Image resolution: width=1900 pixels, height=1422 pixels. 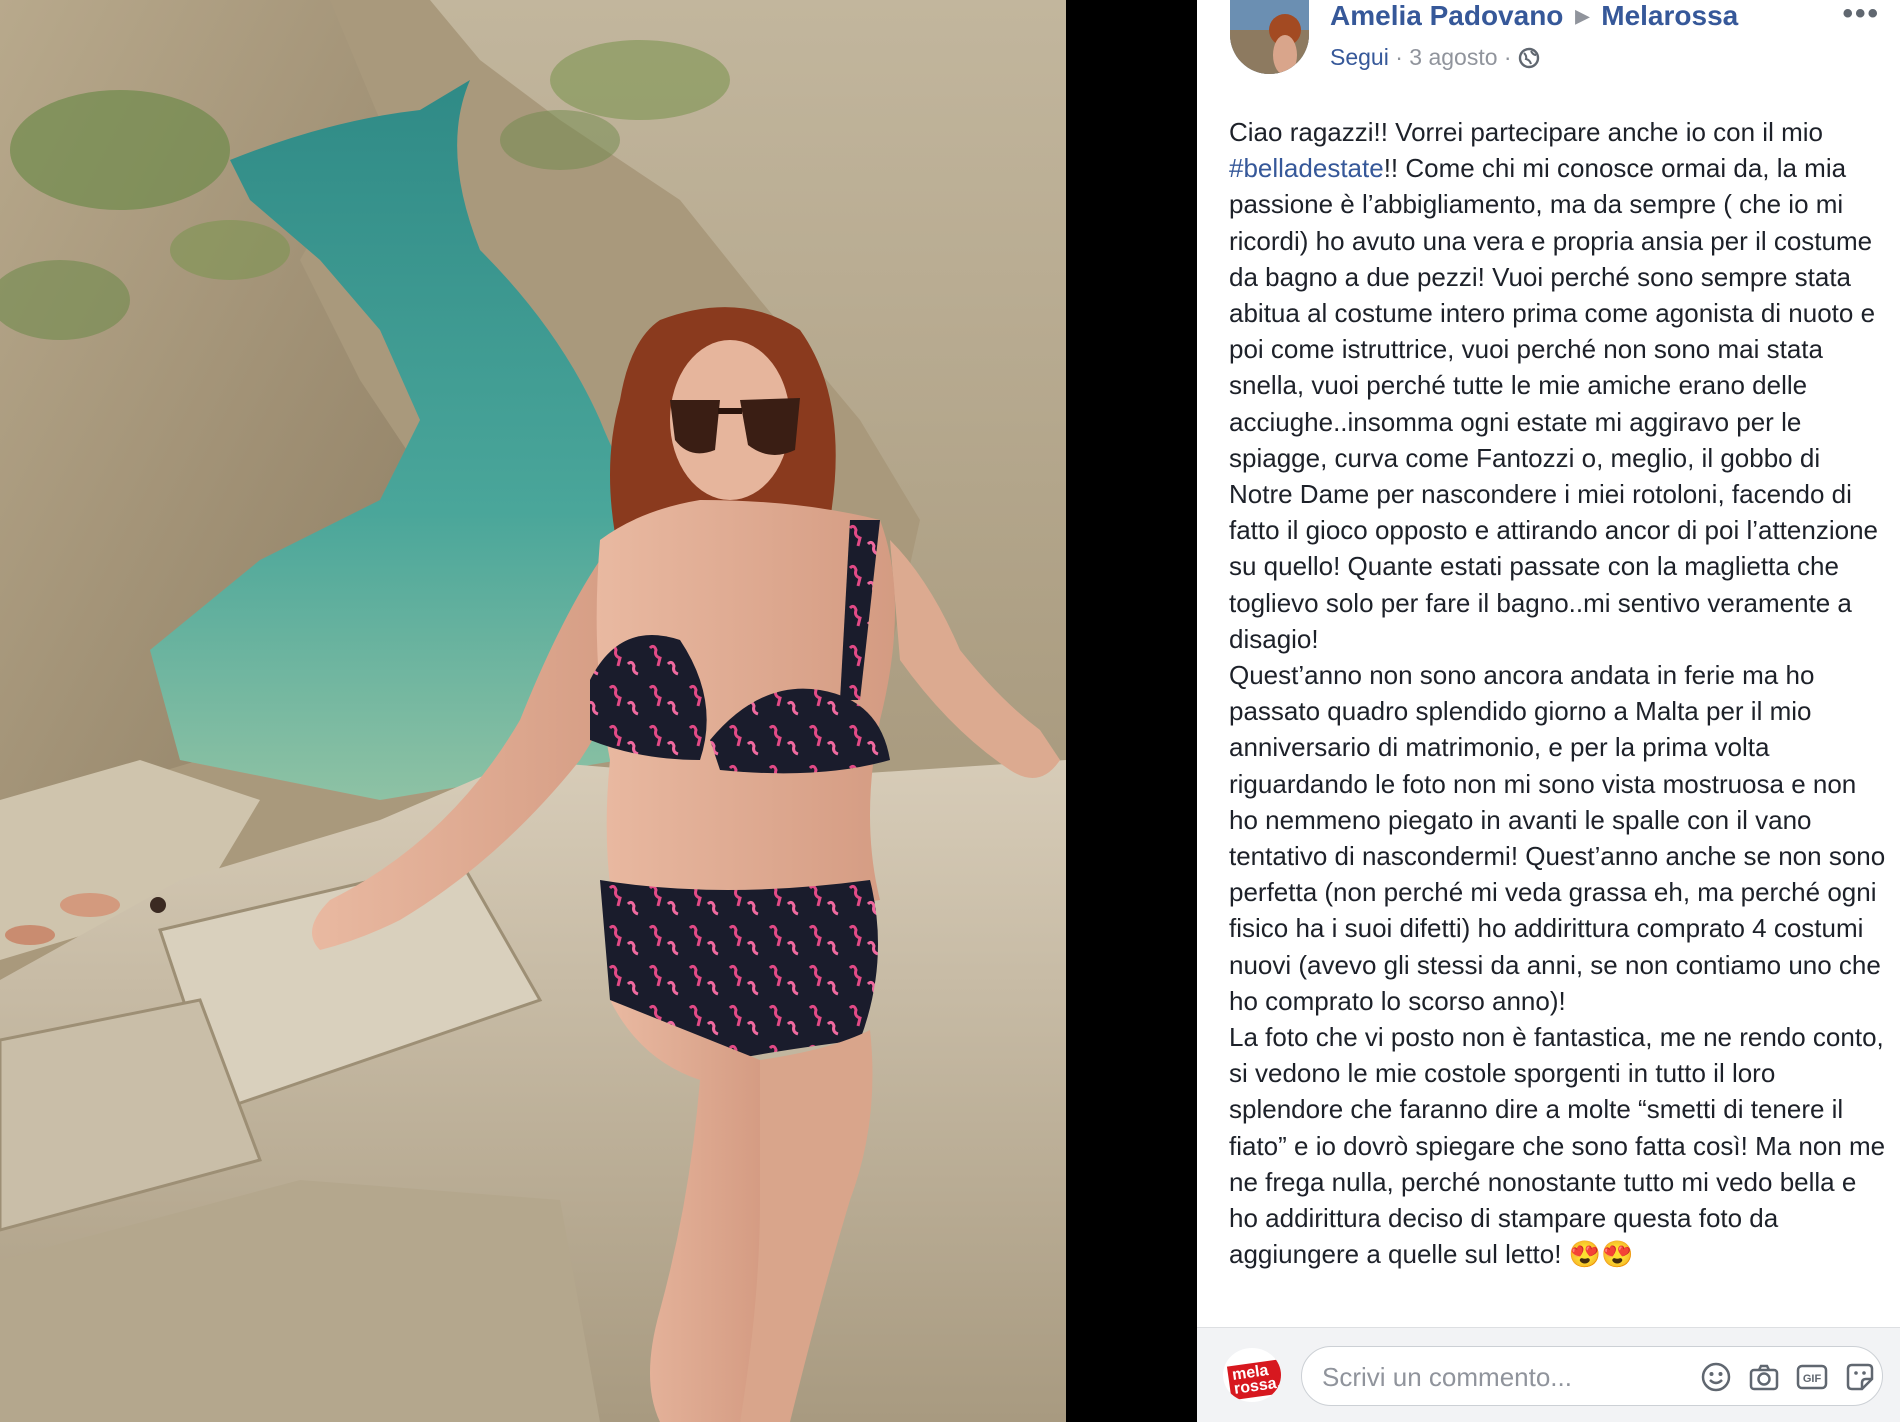 I want to click on hashtag-link: #belladestate, so click(x=1306, y=168).